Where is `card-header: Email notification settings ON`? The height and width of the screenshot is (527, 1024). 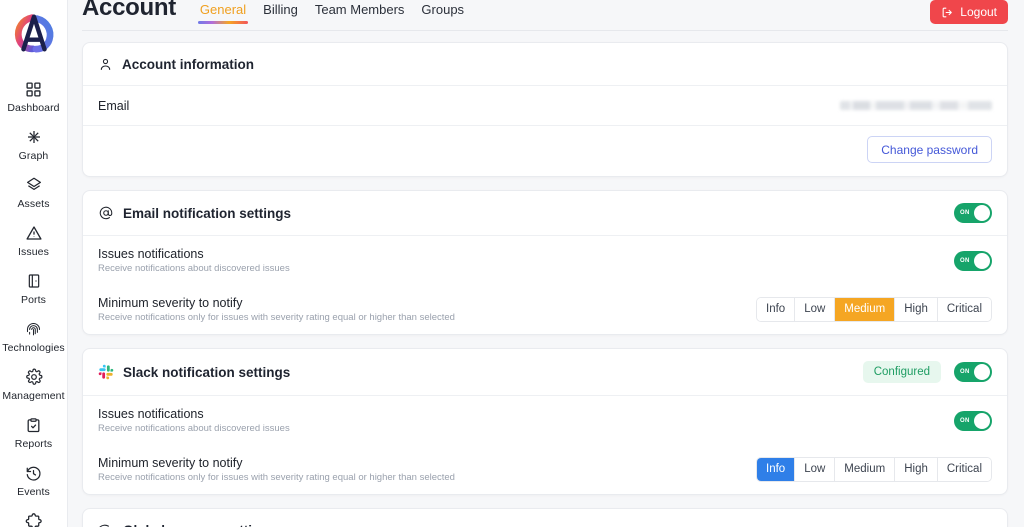
card-header: Email notification settings ON is located at coordinates (545, 213).